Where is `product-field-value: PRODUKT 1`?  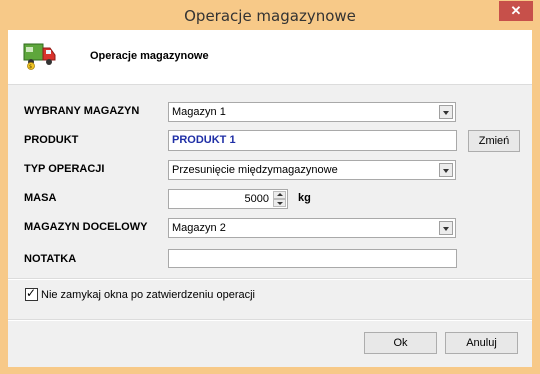 product-field-value: PRODUKT 1 is located at coordinates (204, 140).